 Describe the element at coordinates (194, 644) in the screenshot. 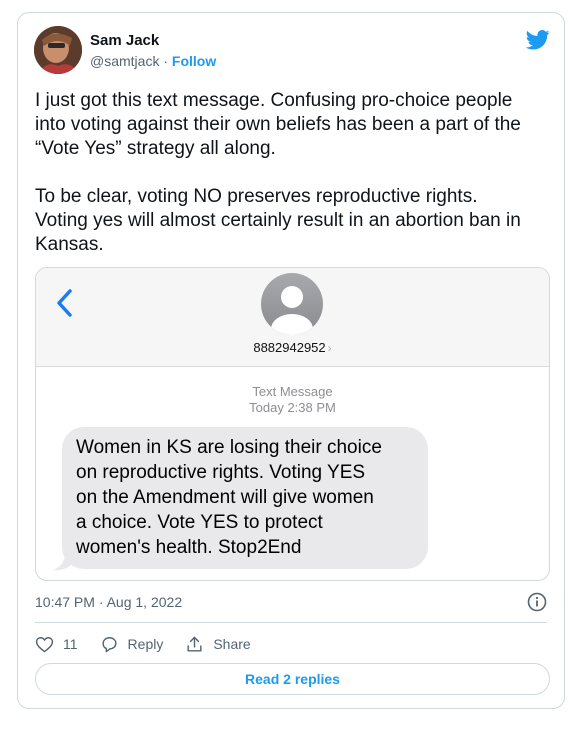

I see `share-upload-icon` at that location.